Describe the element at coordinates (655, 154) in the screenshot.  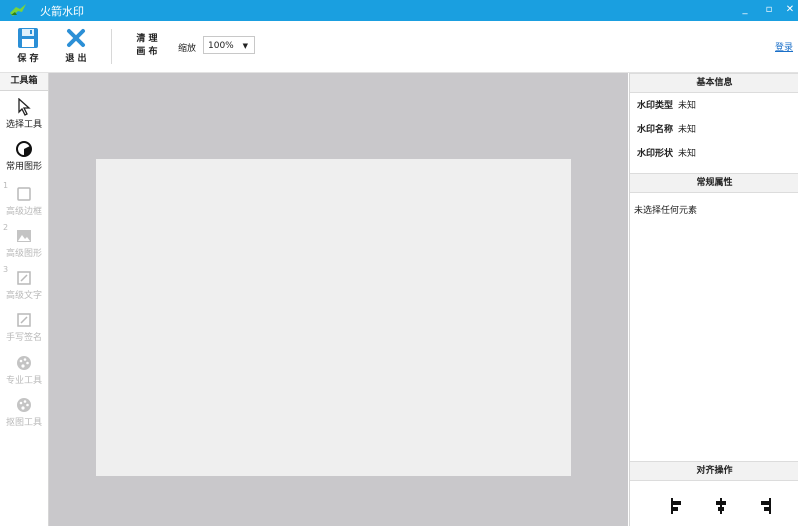
I see `info-key: 水印形状` at that location.